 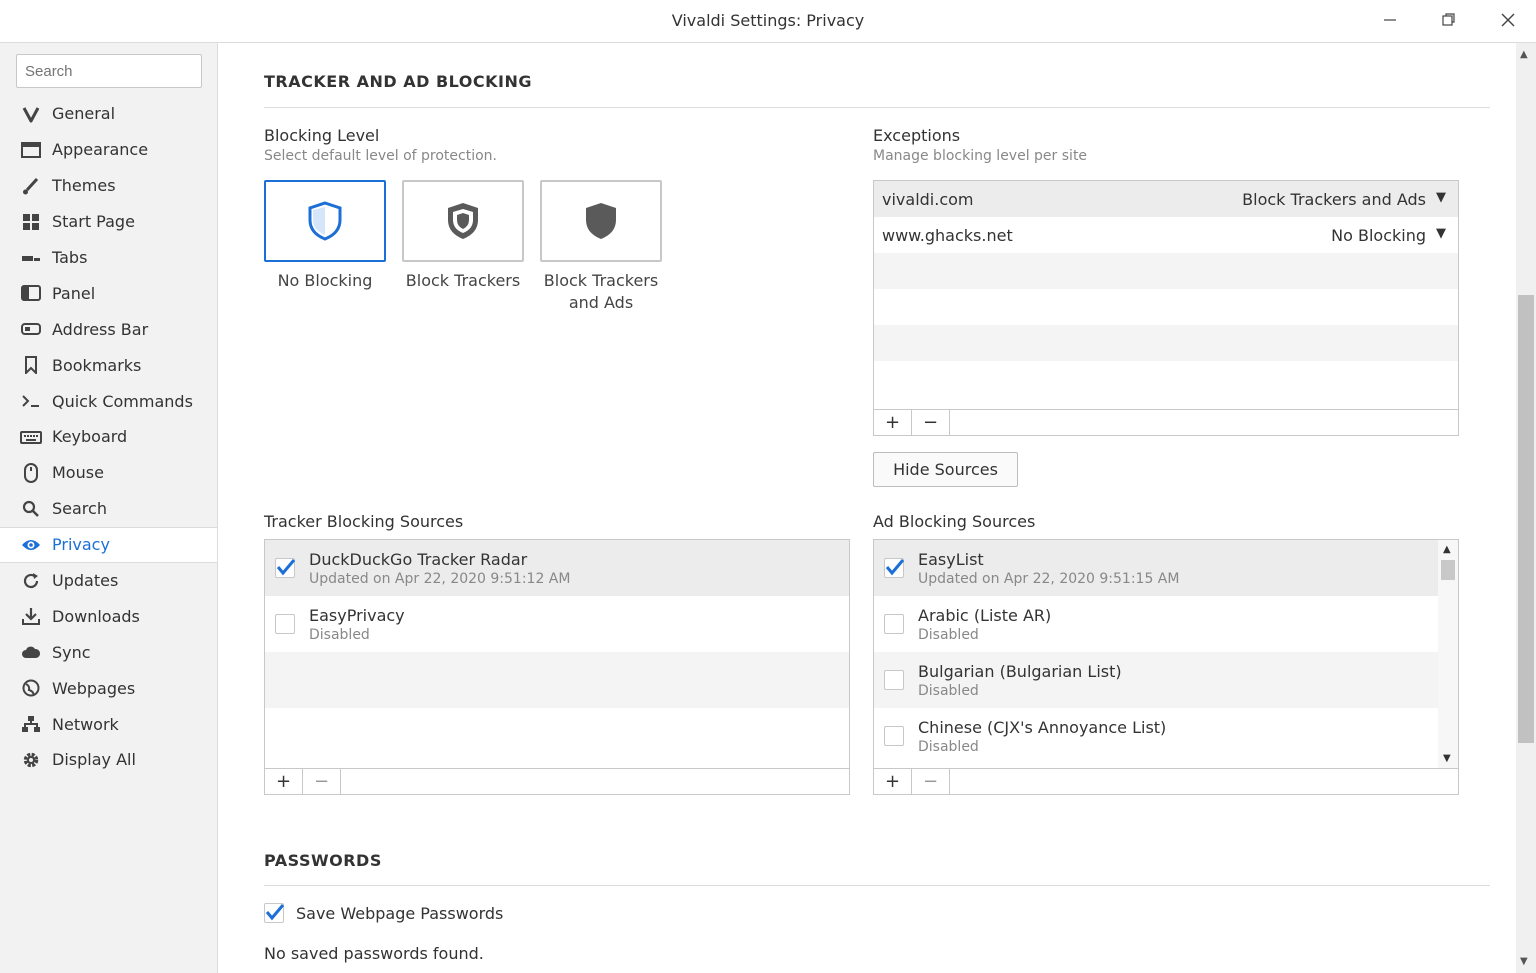 I want to click on sidebar-item-label: Themes, so click(x=84, y=186).